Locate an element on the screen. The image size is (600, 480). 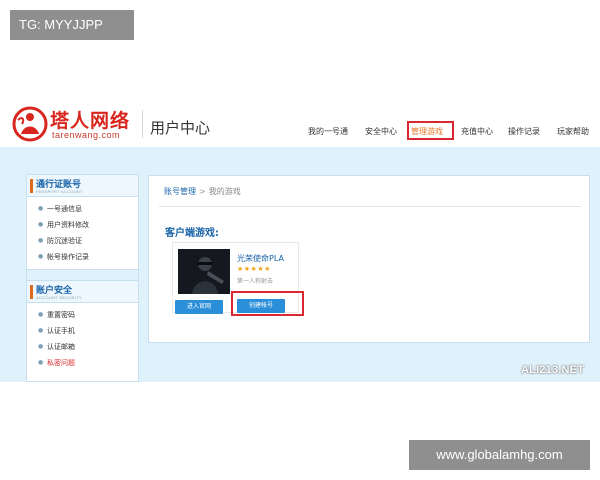
game-thumbnail is located at coordinates (204, 271).